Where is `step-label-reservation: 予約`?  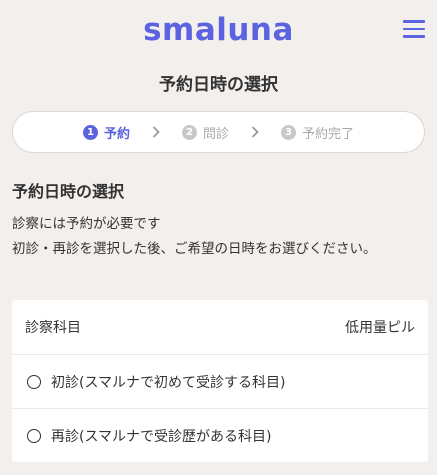
step-label-reservation: 予約 is located at coordinates (116, 134).